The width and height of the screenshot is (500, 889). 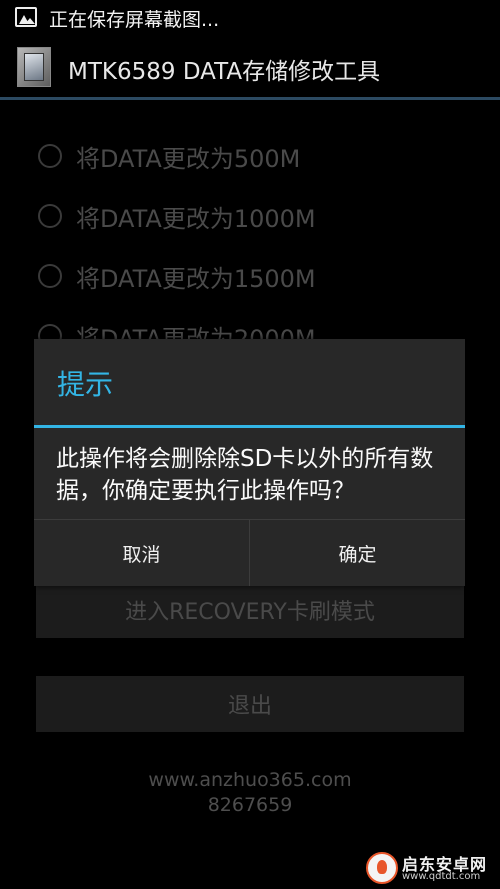 I want to click on footer-number: 8267659, so click(x=250, y=805).